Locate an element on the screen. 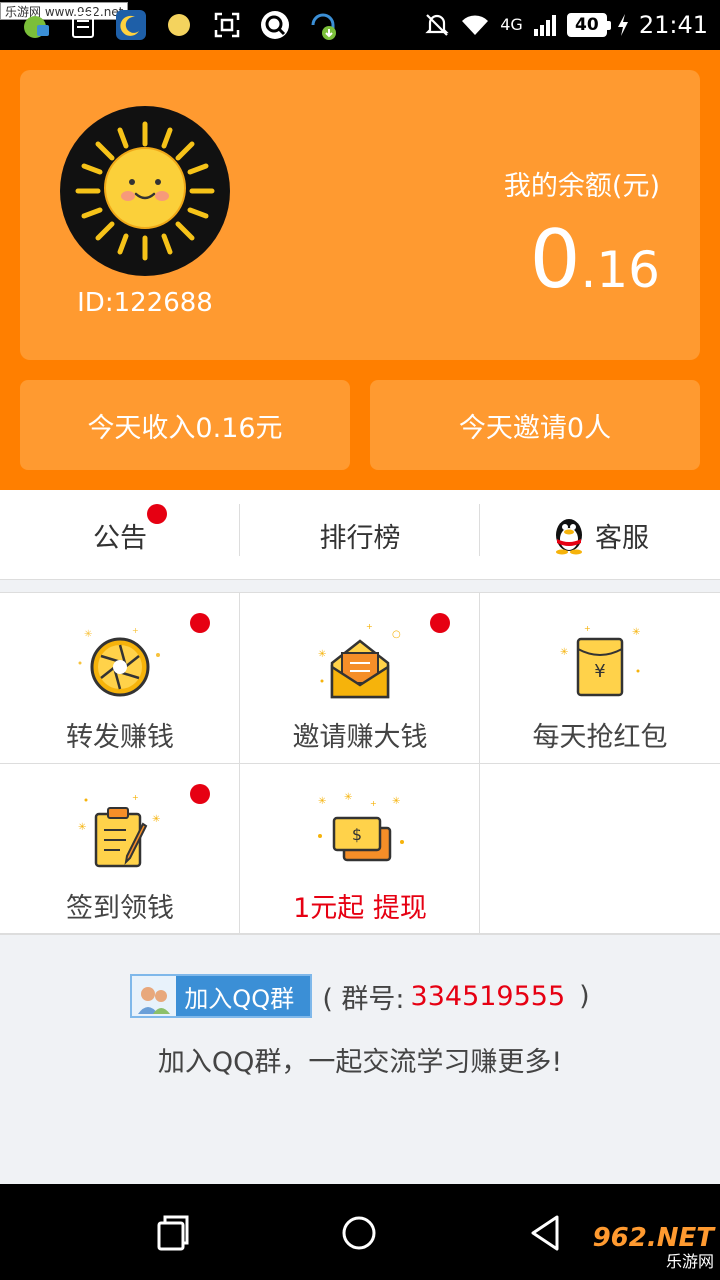  battery-icon: 40 is located at coordinates (588, 25).